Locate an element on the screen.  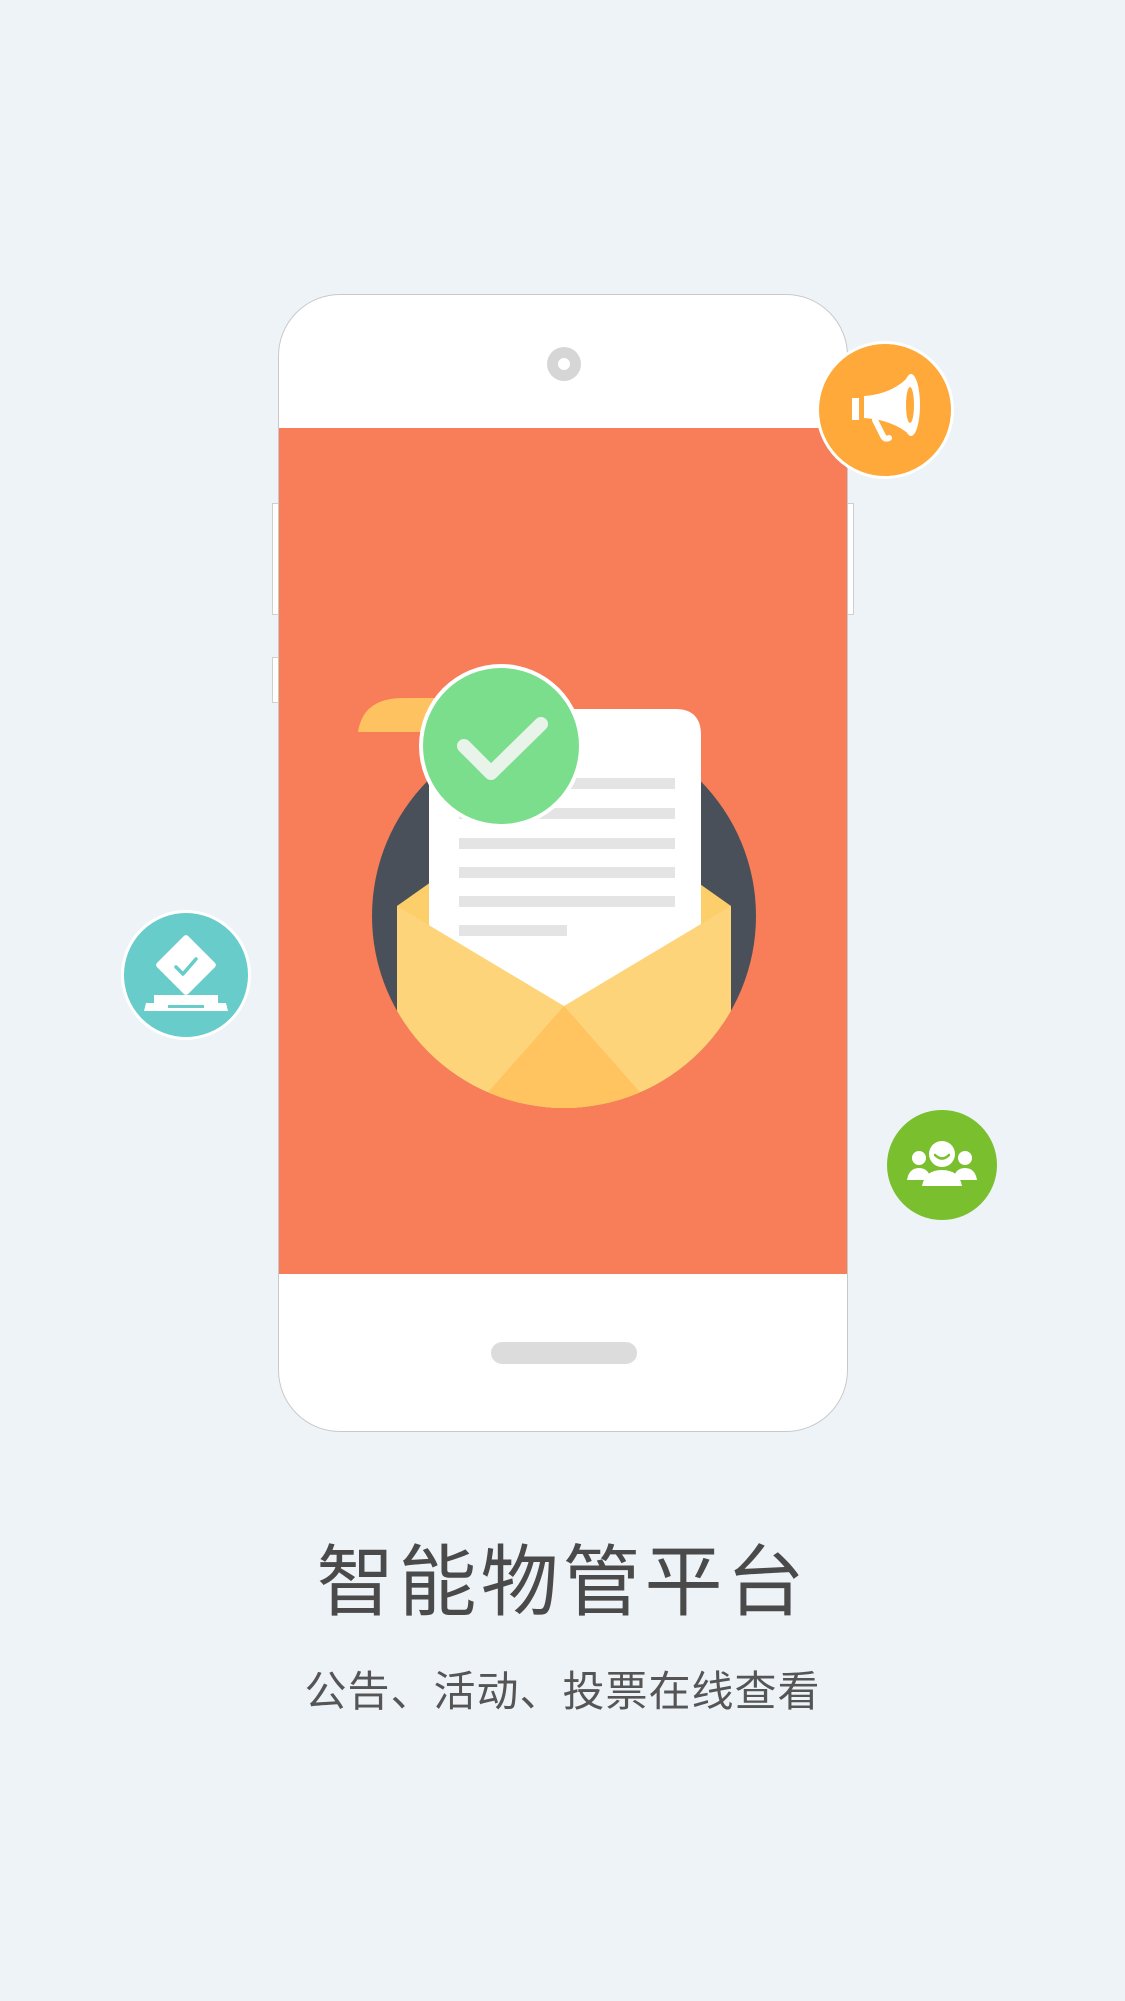
mail-illustration is located at coordinates (557, 886).